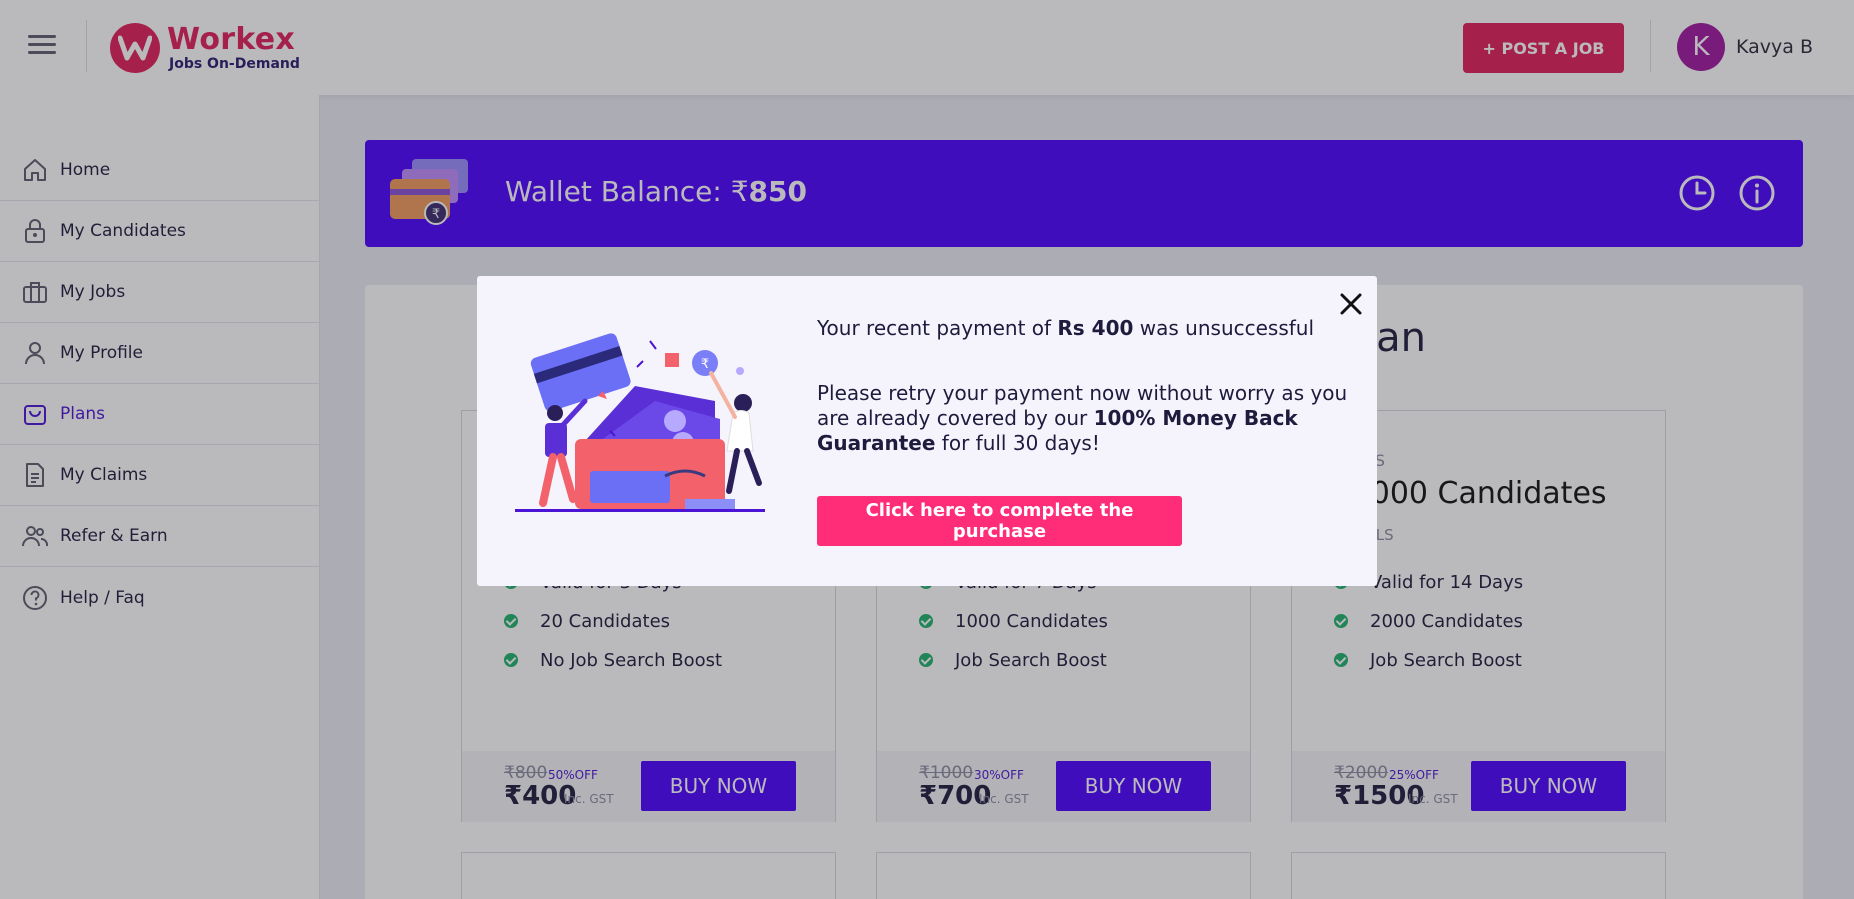 The image size is (1854, 899). I want to click on complete-purchase-button: Click here to complete the purchase, so click(999, 521).